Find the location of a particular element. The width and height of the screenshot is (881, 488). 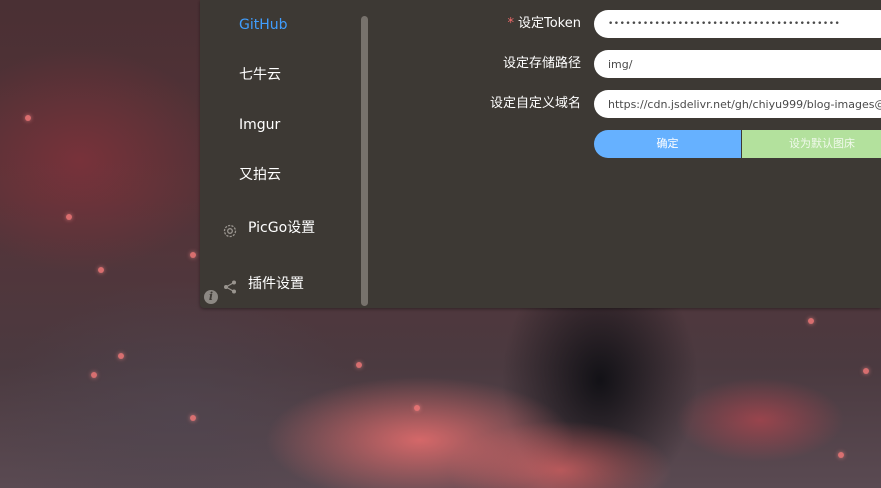

sidebar: GitHub 七牛云 Imgur 又拍云 PicGo设置 插件设置 i is located at coordinates (286, 154).